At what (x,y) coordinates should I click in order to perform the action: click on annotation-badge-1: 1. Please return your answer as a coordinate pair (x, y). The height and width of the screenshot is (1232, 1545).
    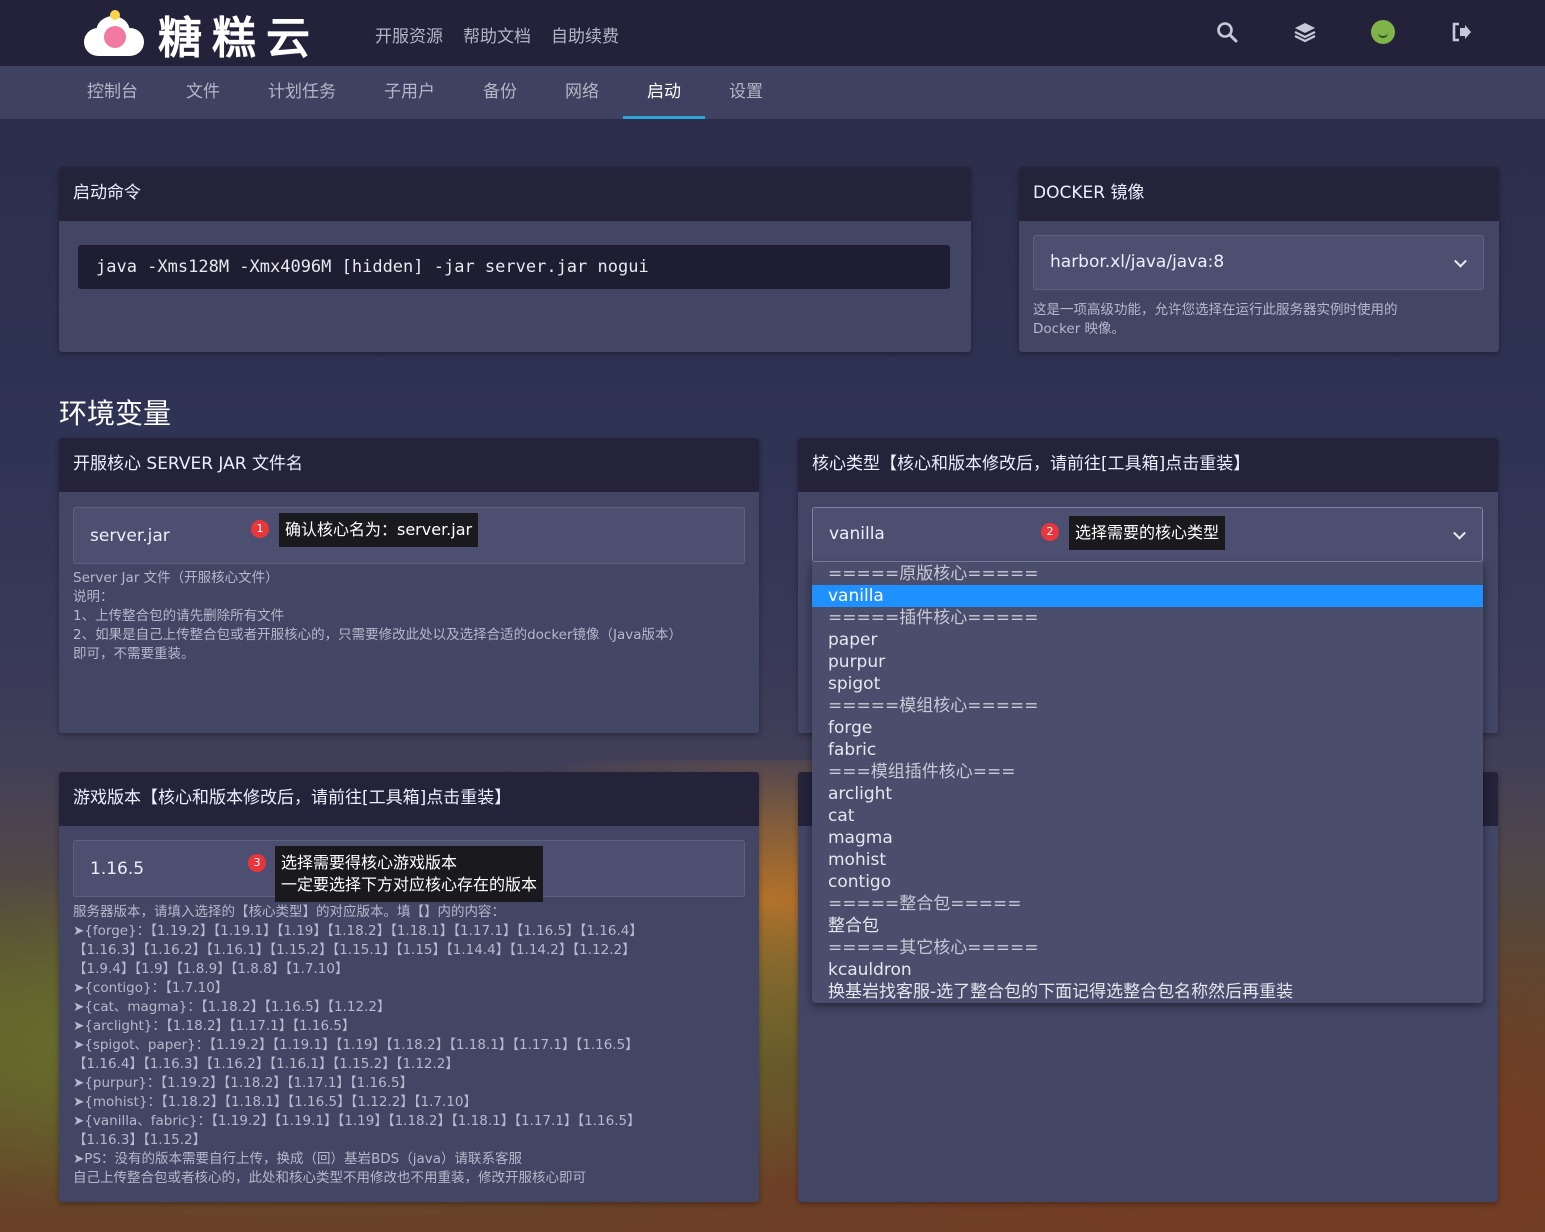
    Looking at the image, I should click on (260, 529).